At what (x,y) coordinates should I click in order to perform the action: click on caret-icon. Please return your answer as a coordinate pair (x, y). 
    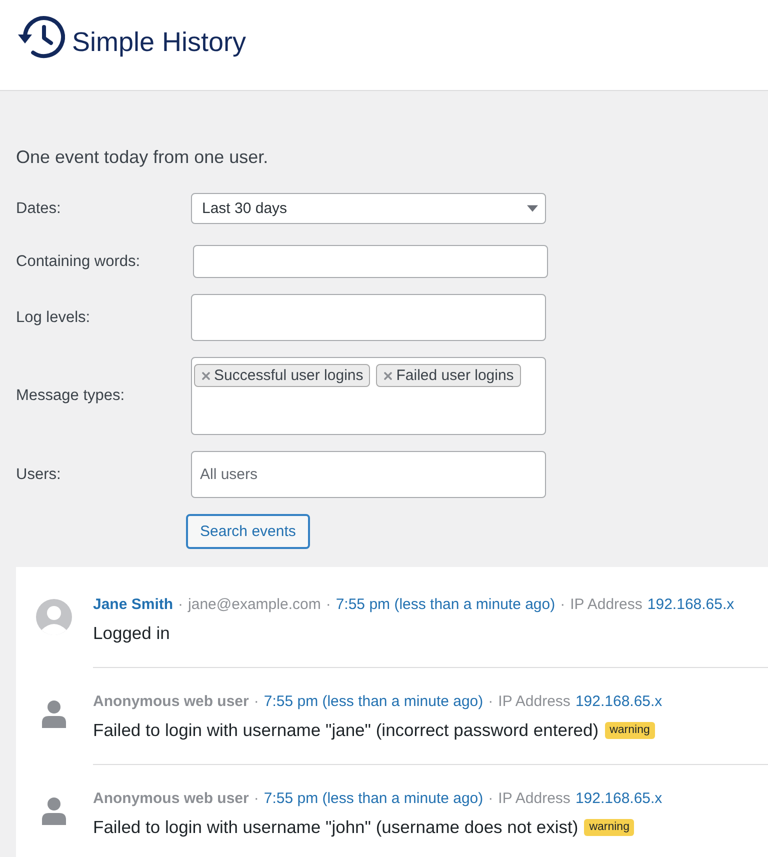
    Looking at the image, I should click on (532, 208).